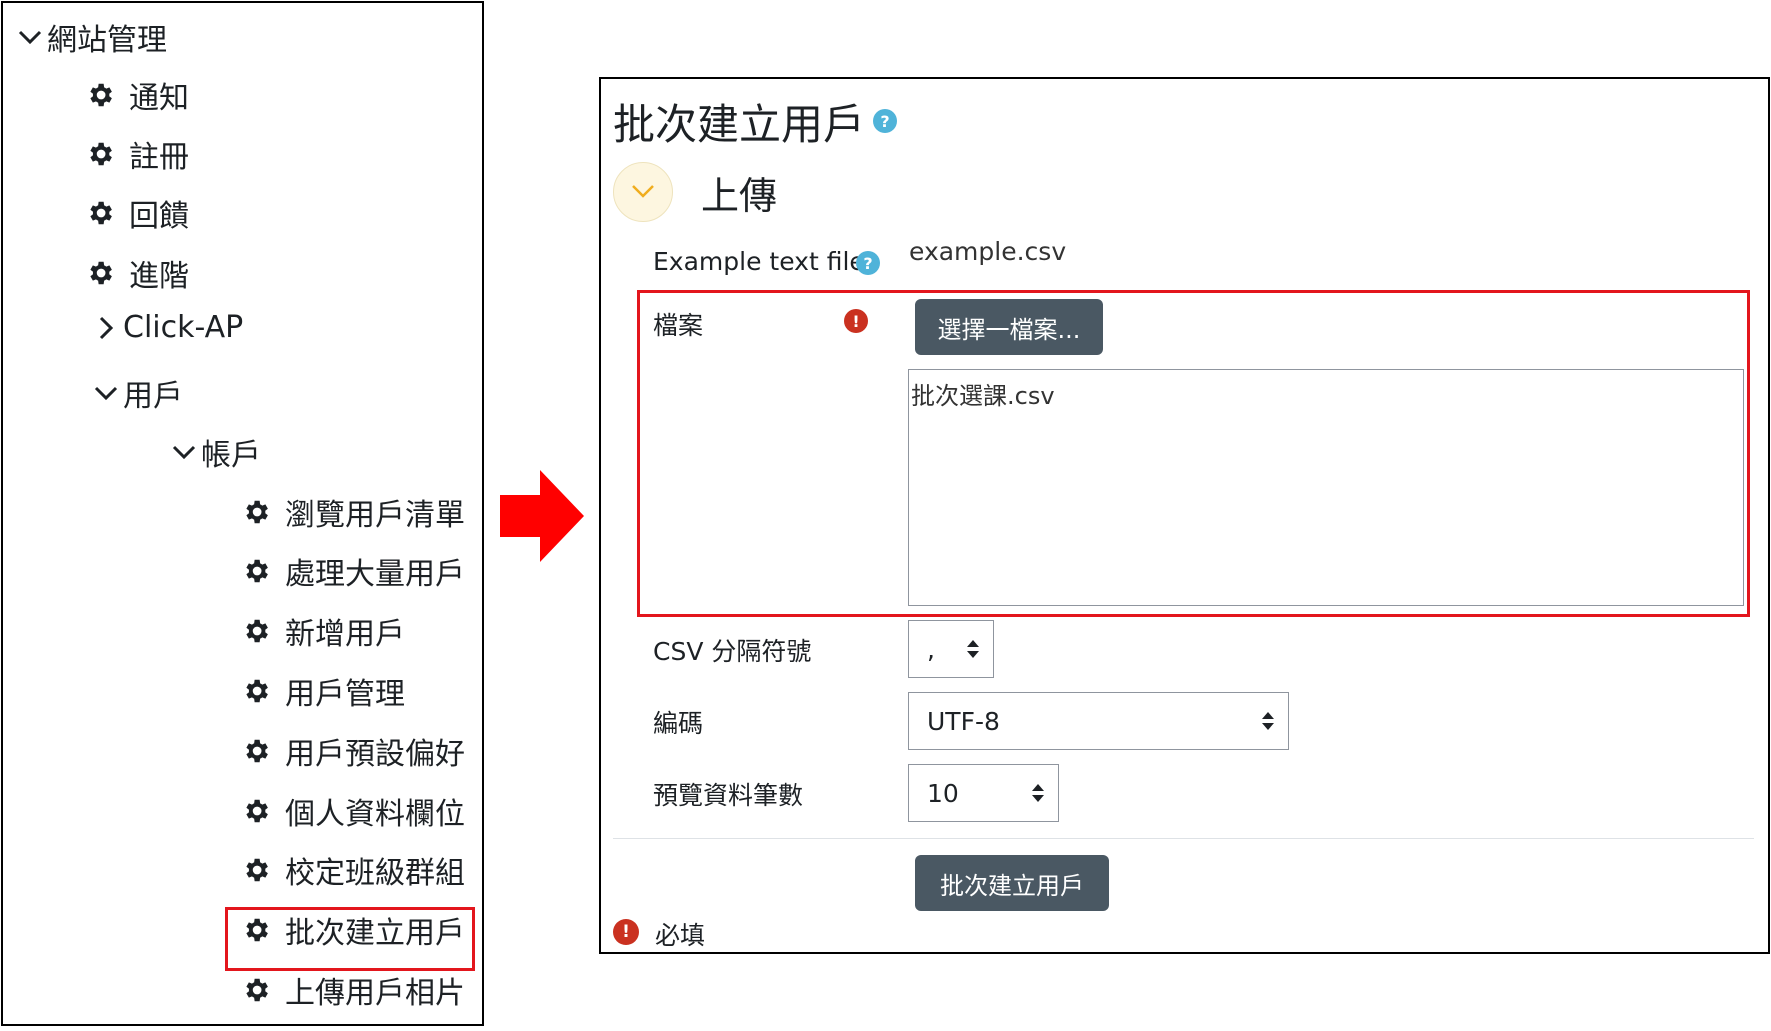 The image size is (1771, 1031). Describe the element at coordinates (106, 328) in the screenshot. I see `chevron-right-icon` at that location.